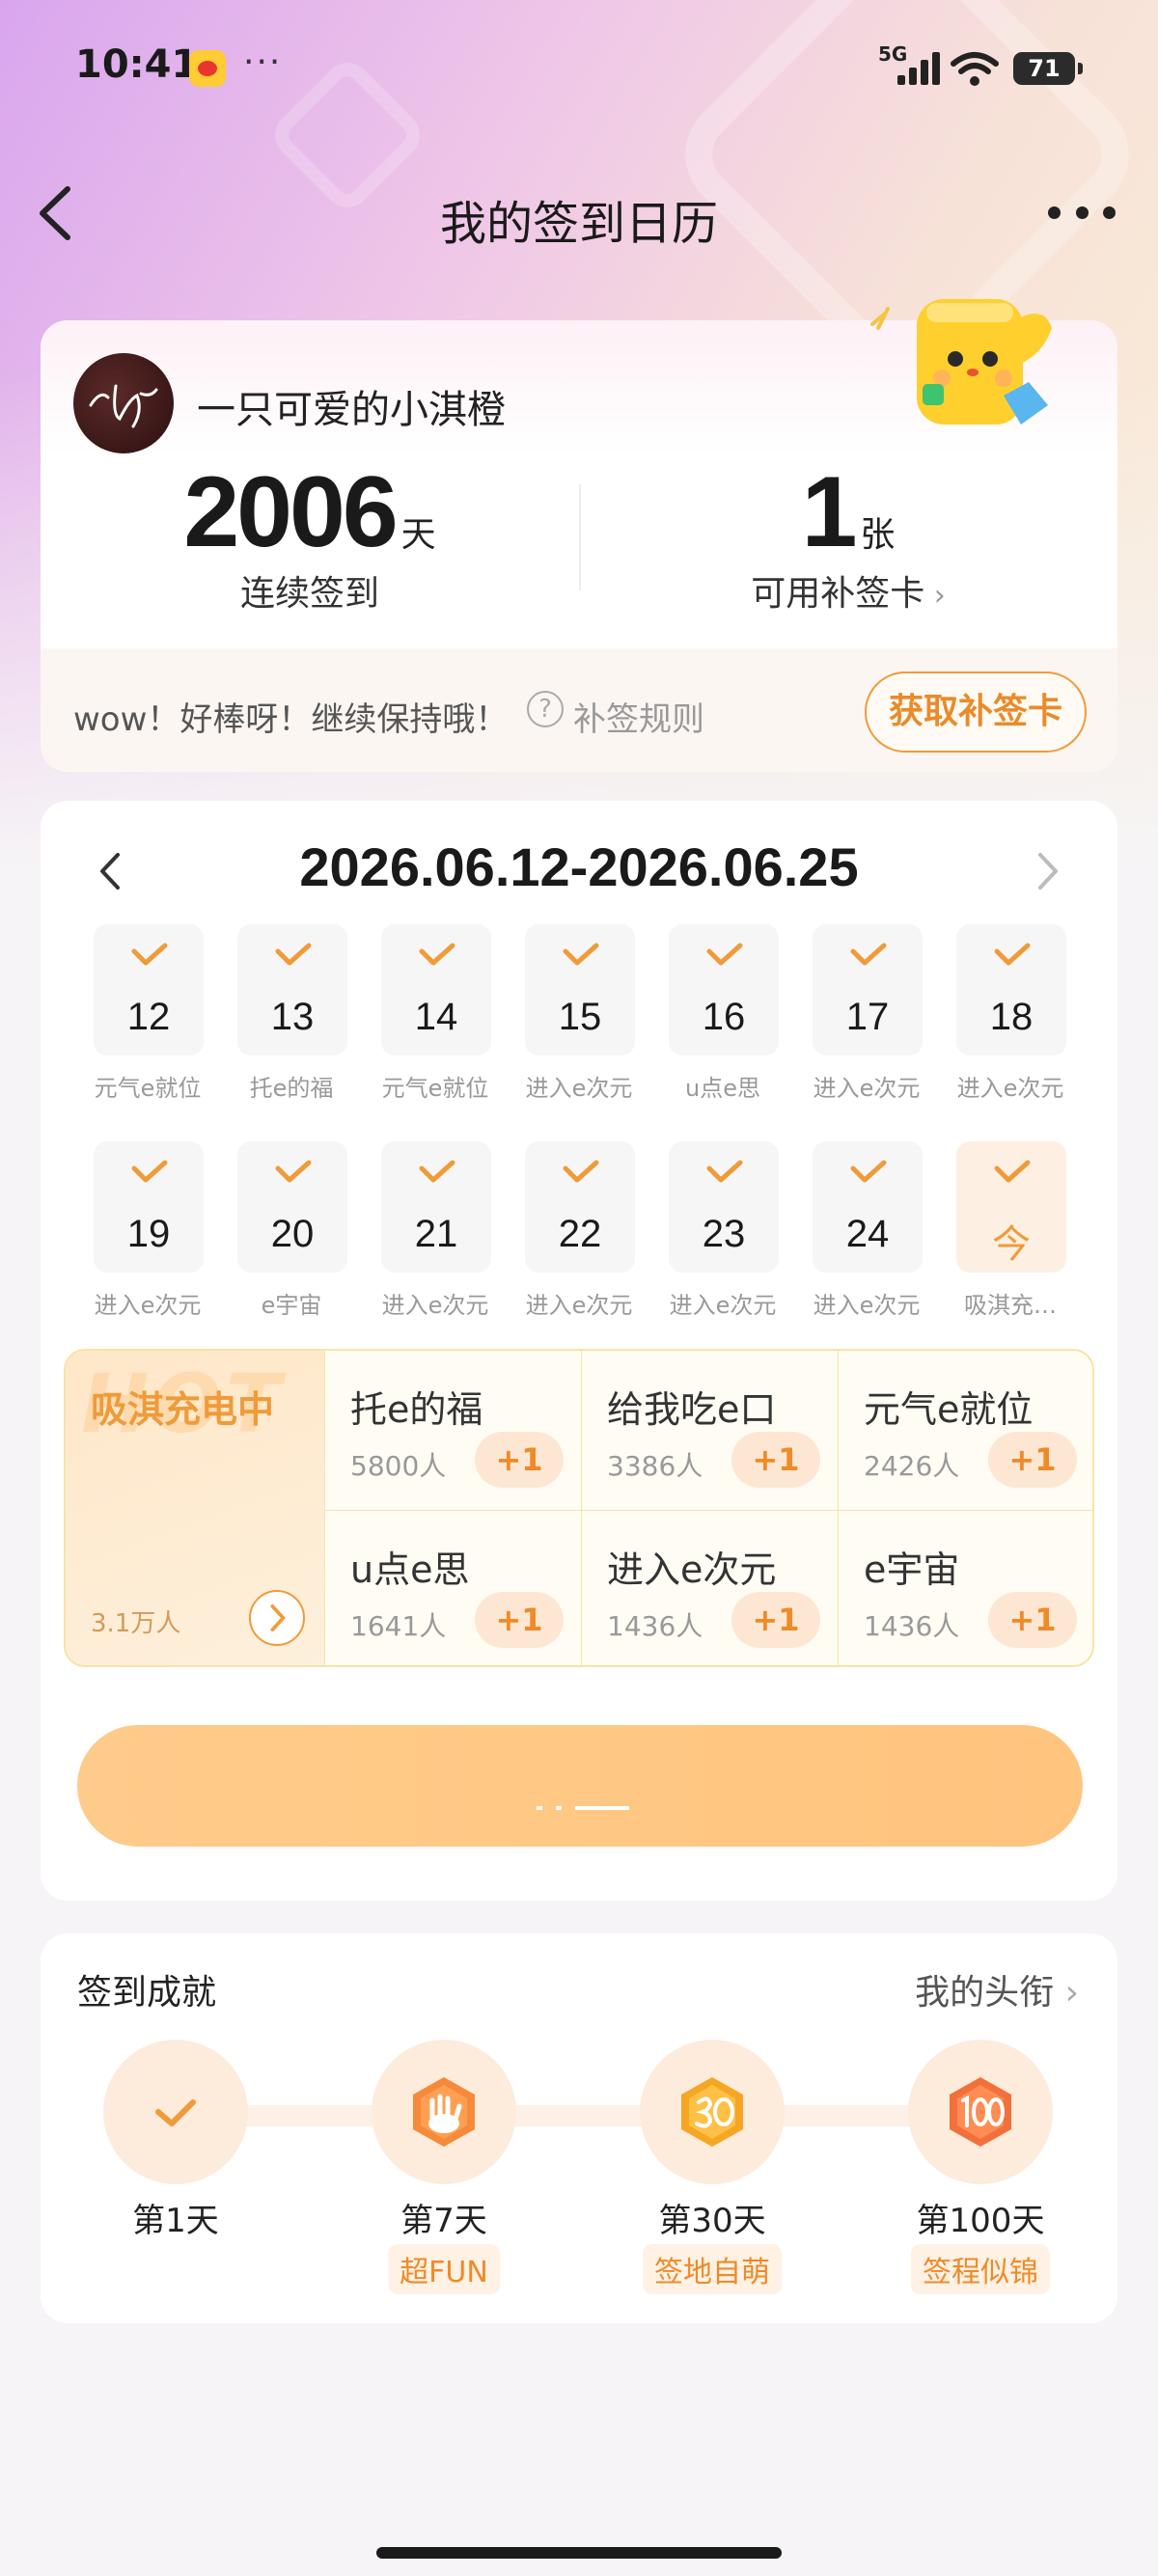 This screenshot has height=2576, width=1158. I want to click on more-notifications-icon: ···, so click(263, 62).